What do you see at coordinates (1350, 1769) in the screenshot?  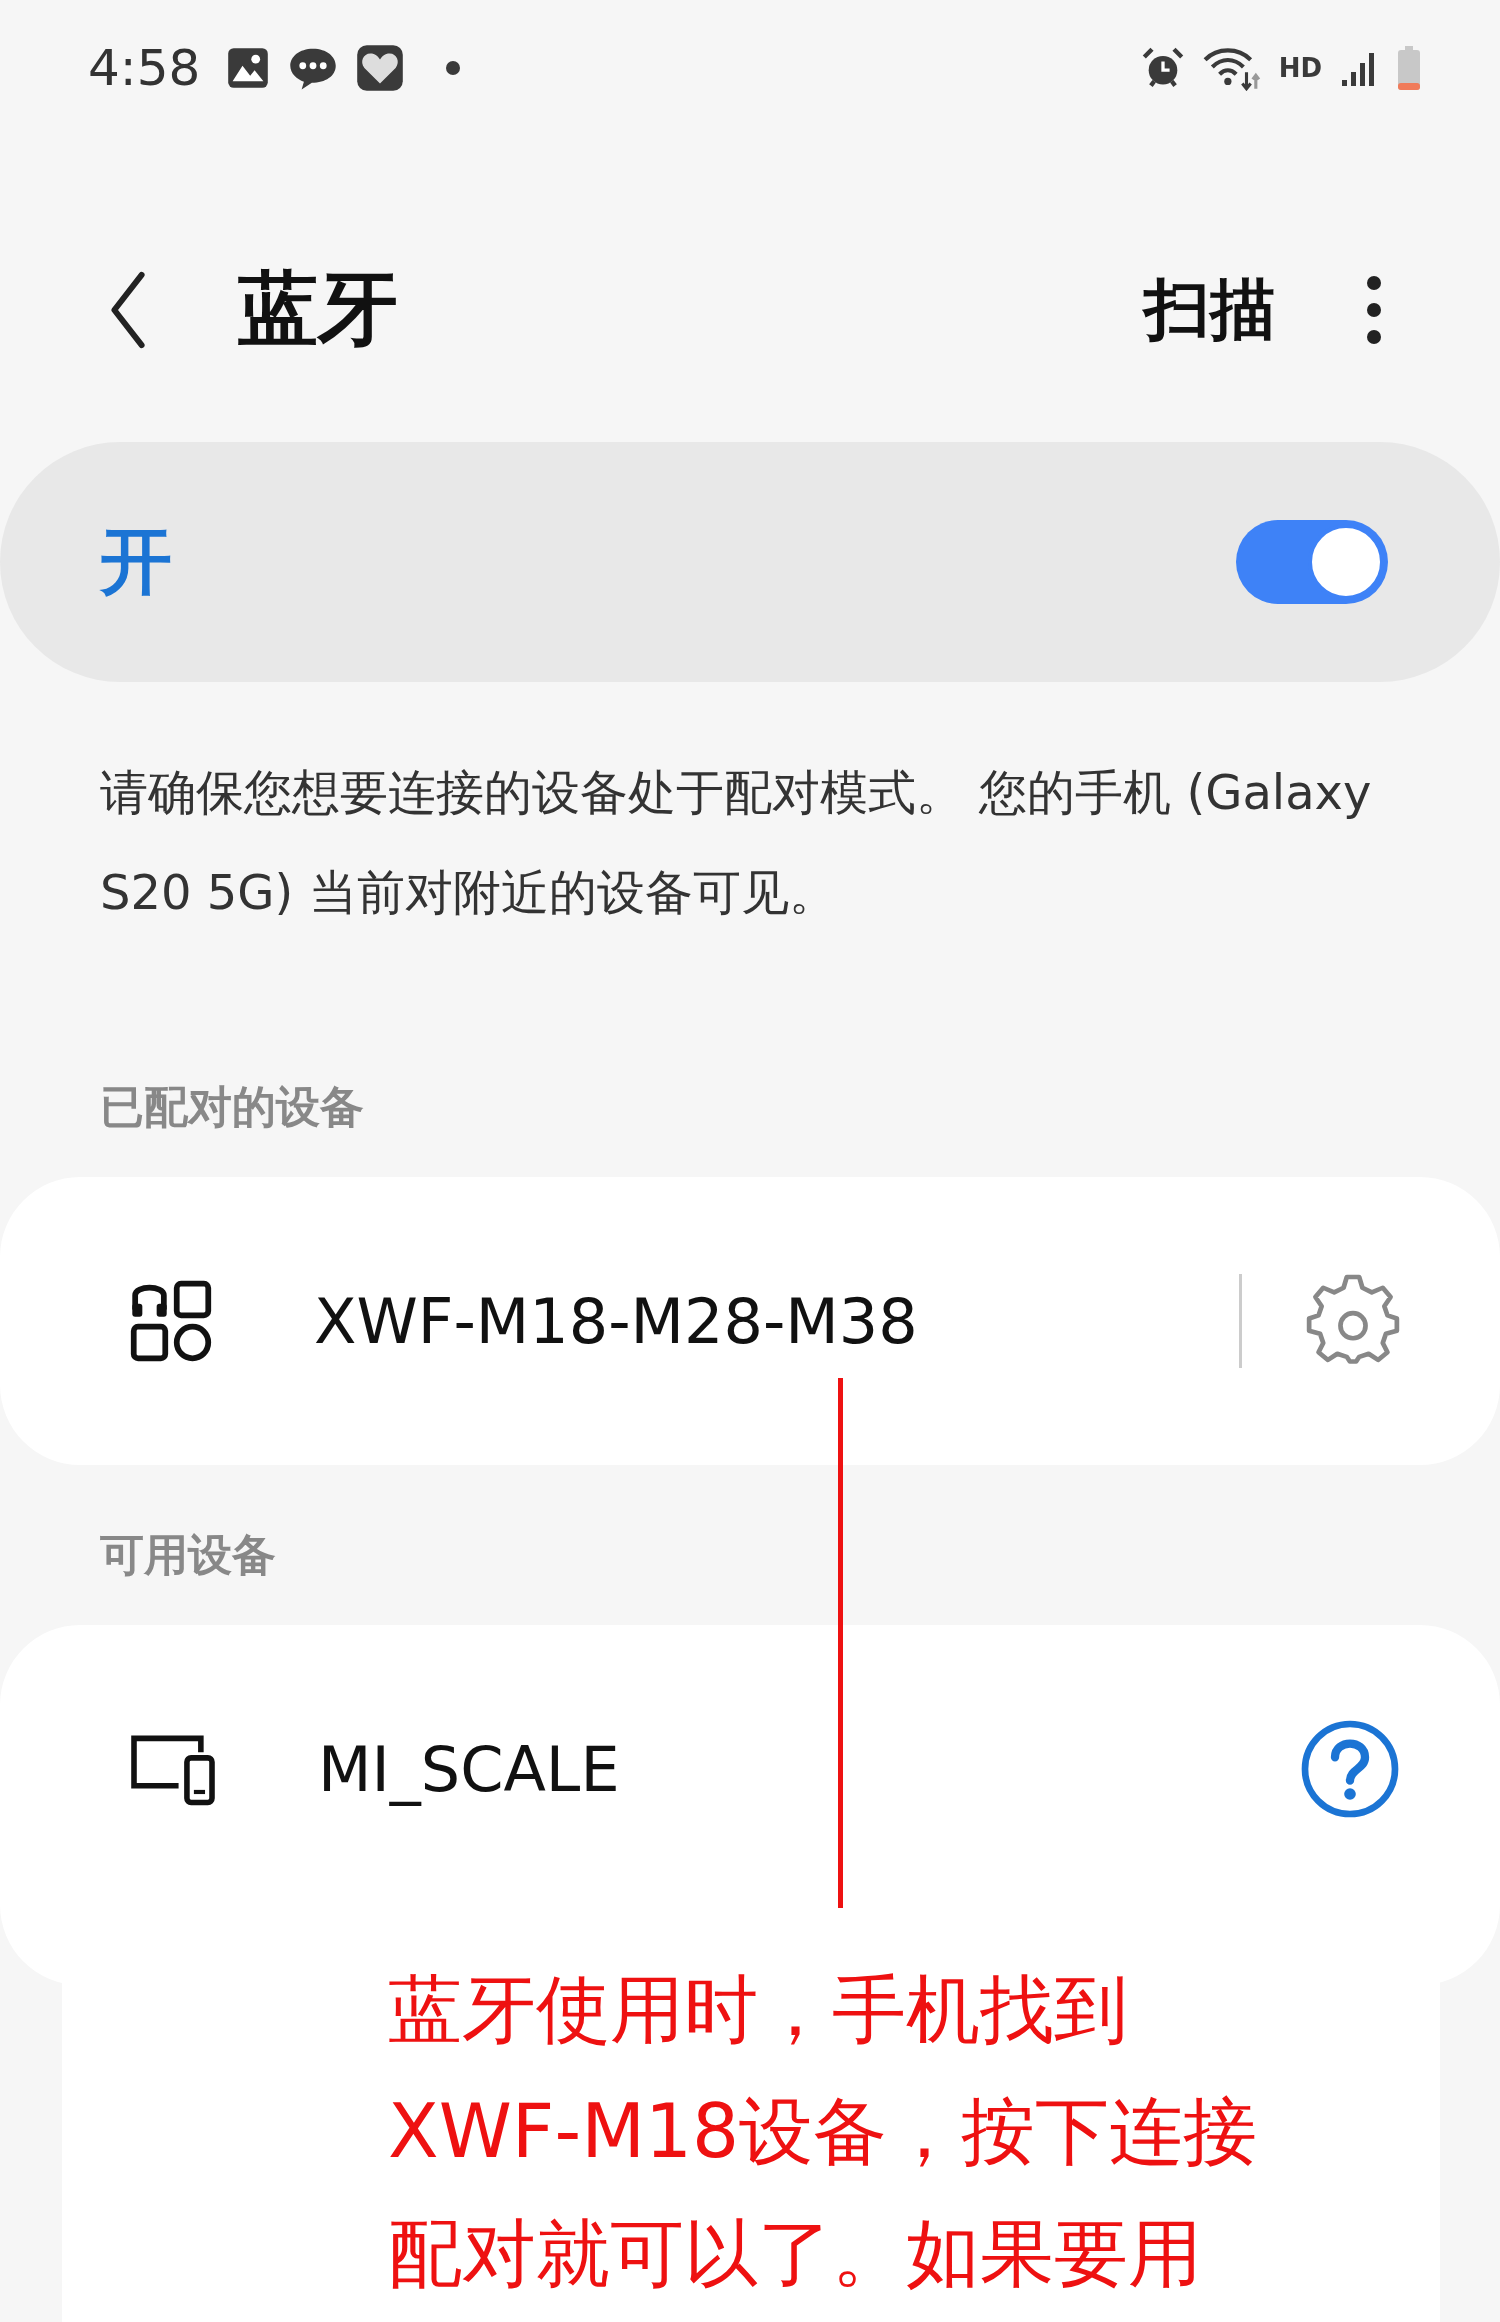 I see `help-icon` at bounding box center [1350, 1769].